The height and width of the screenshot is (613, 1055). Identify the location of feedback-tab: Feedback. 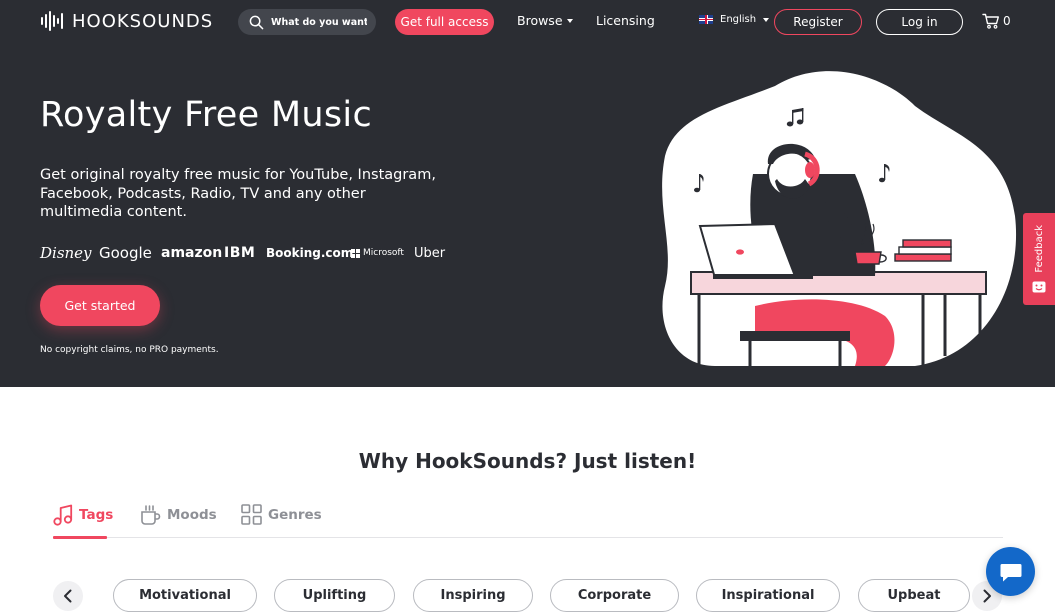
(1039, 259).